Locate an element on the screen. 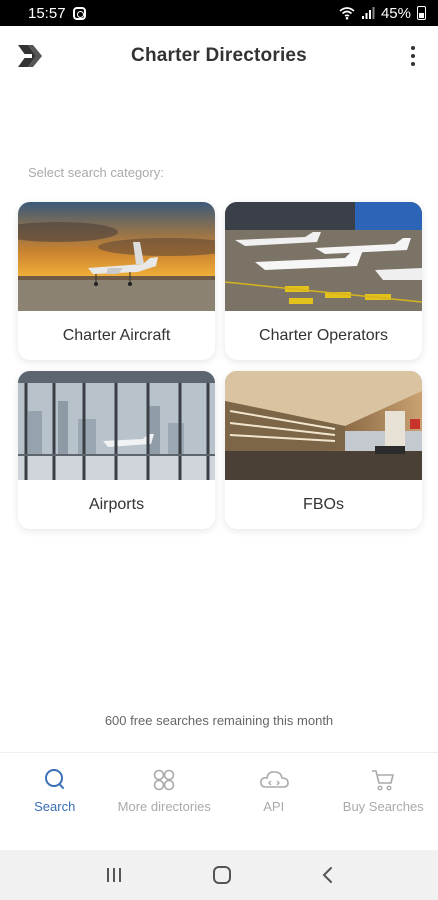 The image size is (438, 900). category-card-charter-operators: Charter Operators is located at coordinates (323, 281).